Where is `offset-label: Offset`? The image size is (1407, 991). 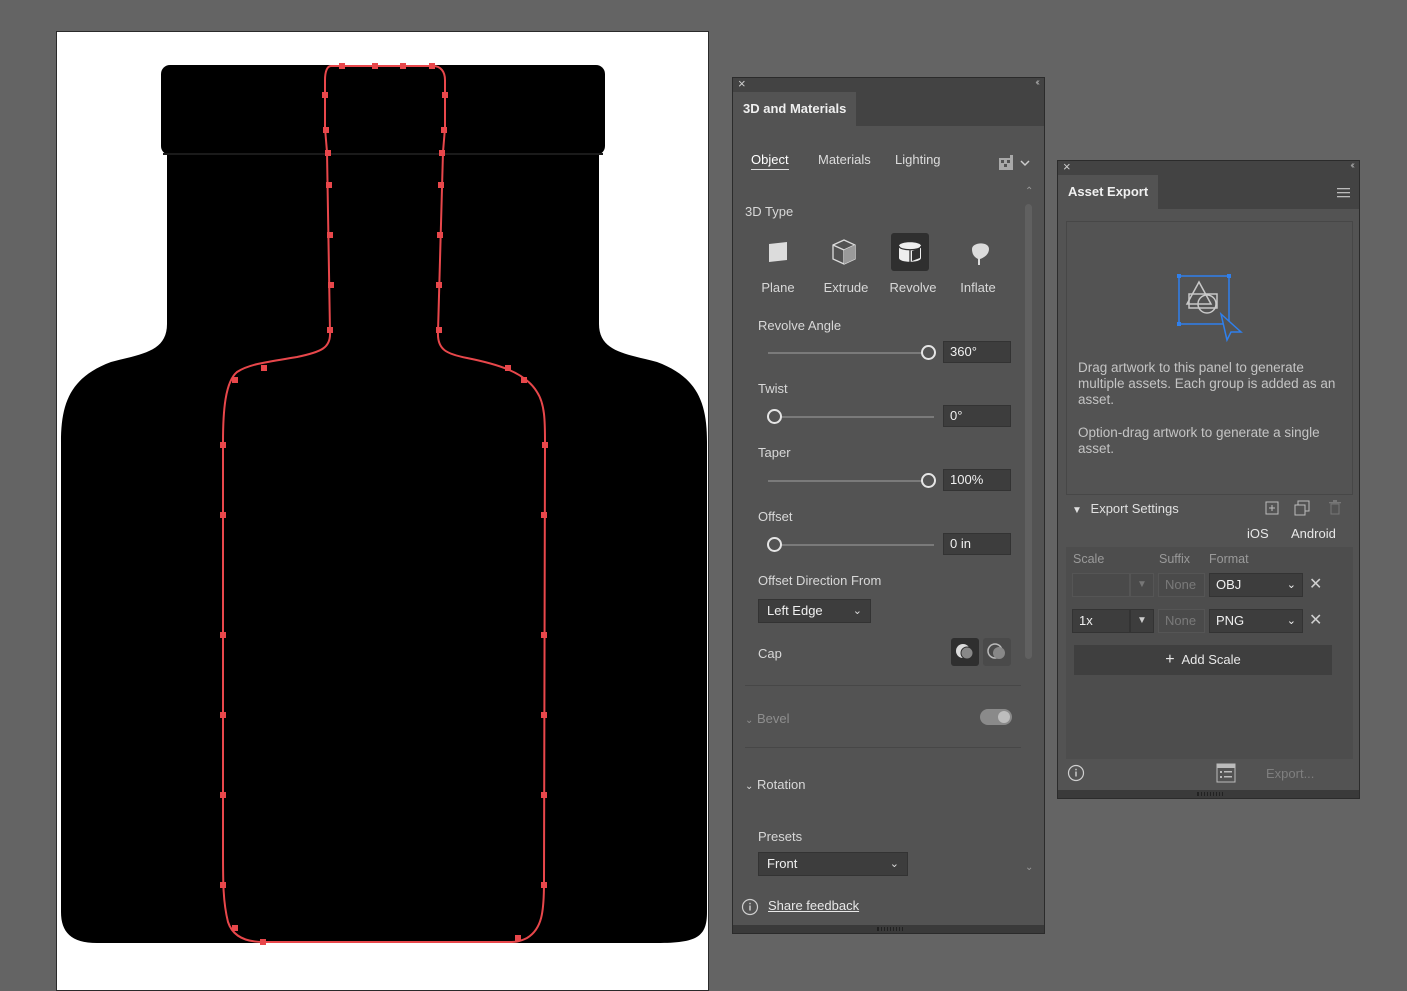
offset-label: Offset is located at coordinates (775, 516).